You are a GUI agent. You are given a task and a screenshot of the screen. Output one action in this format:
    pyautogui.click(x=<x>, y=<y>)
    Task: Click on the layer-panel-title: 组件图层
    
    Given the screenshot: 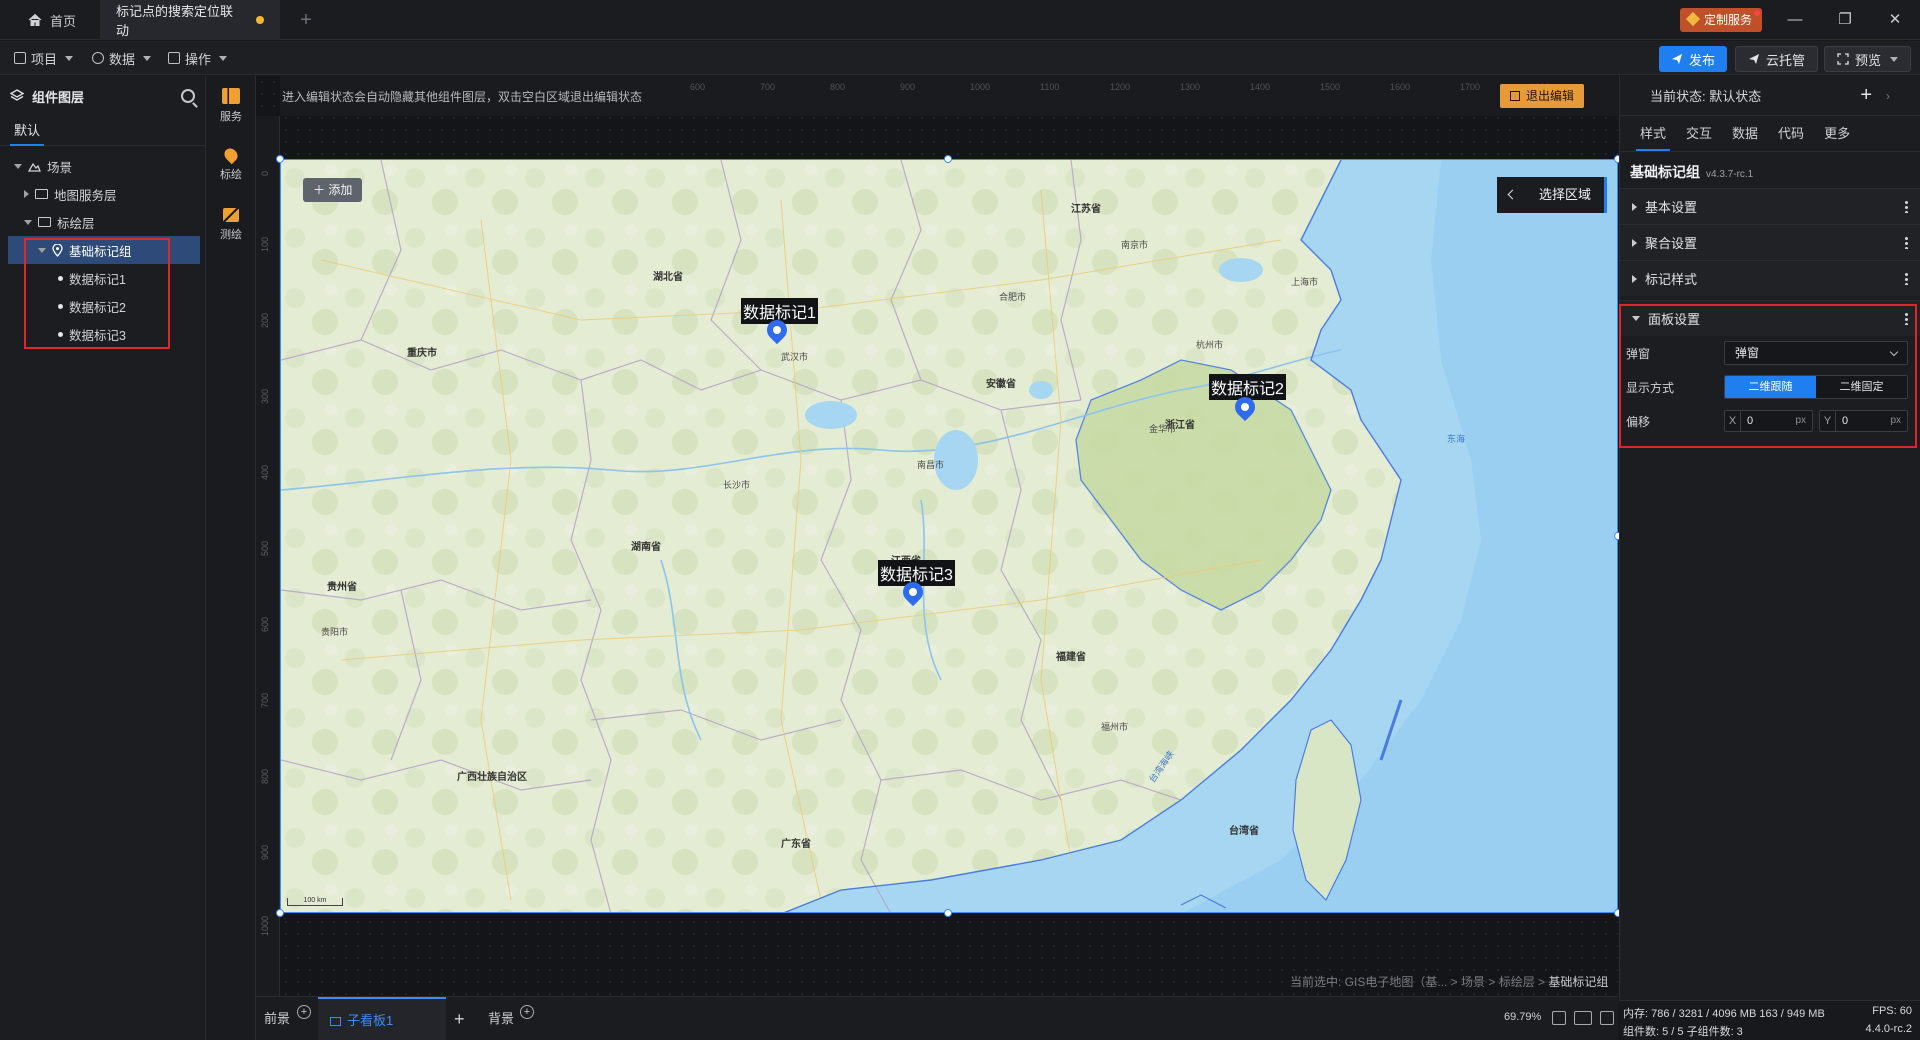 What is the action you would take?
    pyautogui.click(x=58, y=97)
    